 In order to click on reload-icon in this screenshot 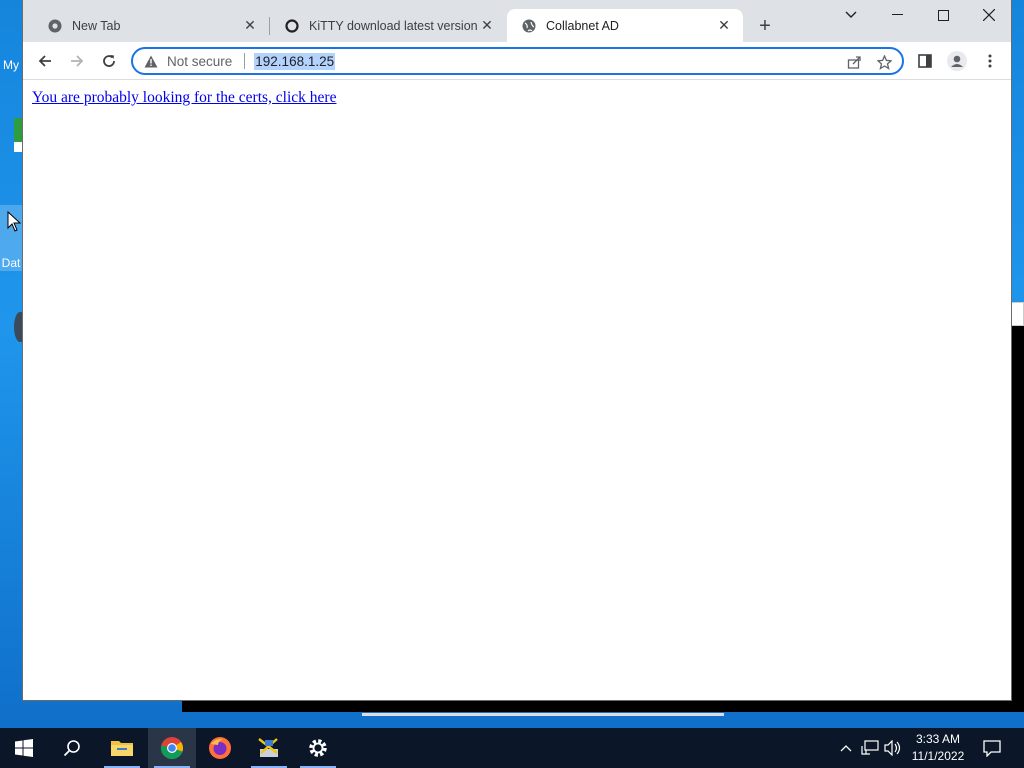, I will do `click(109, 61)`.